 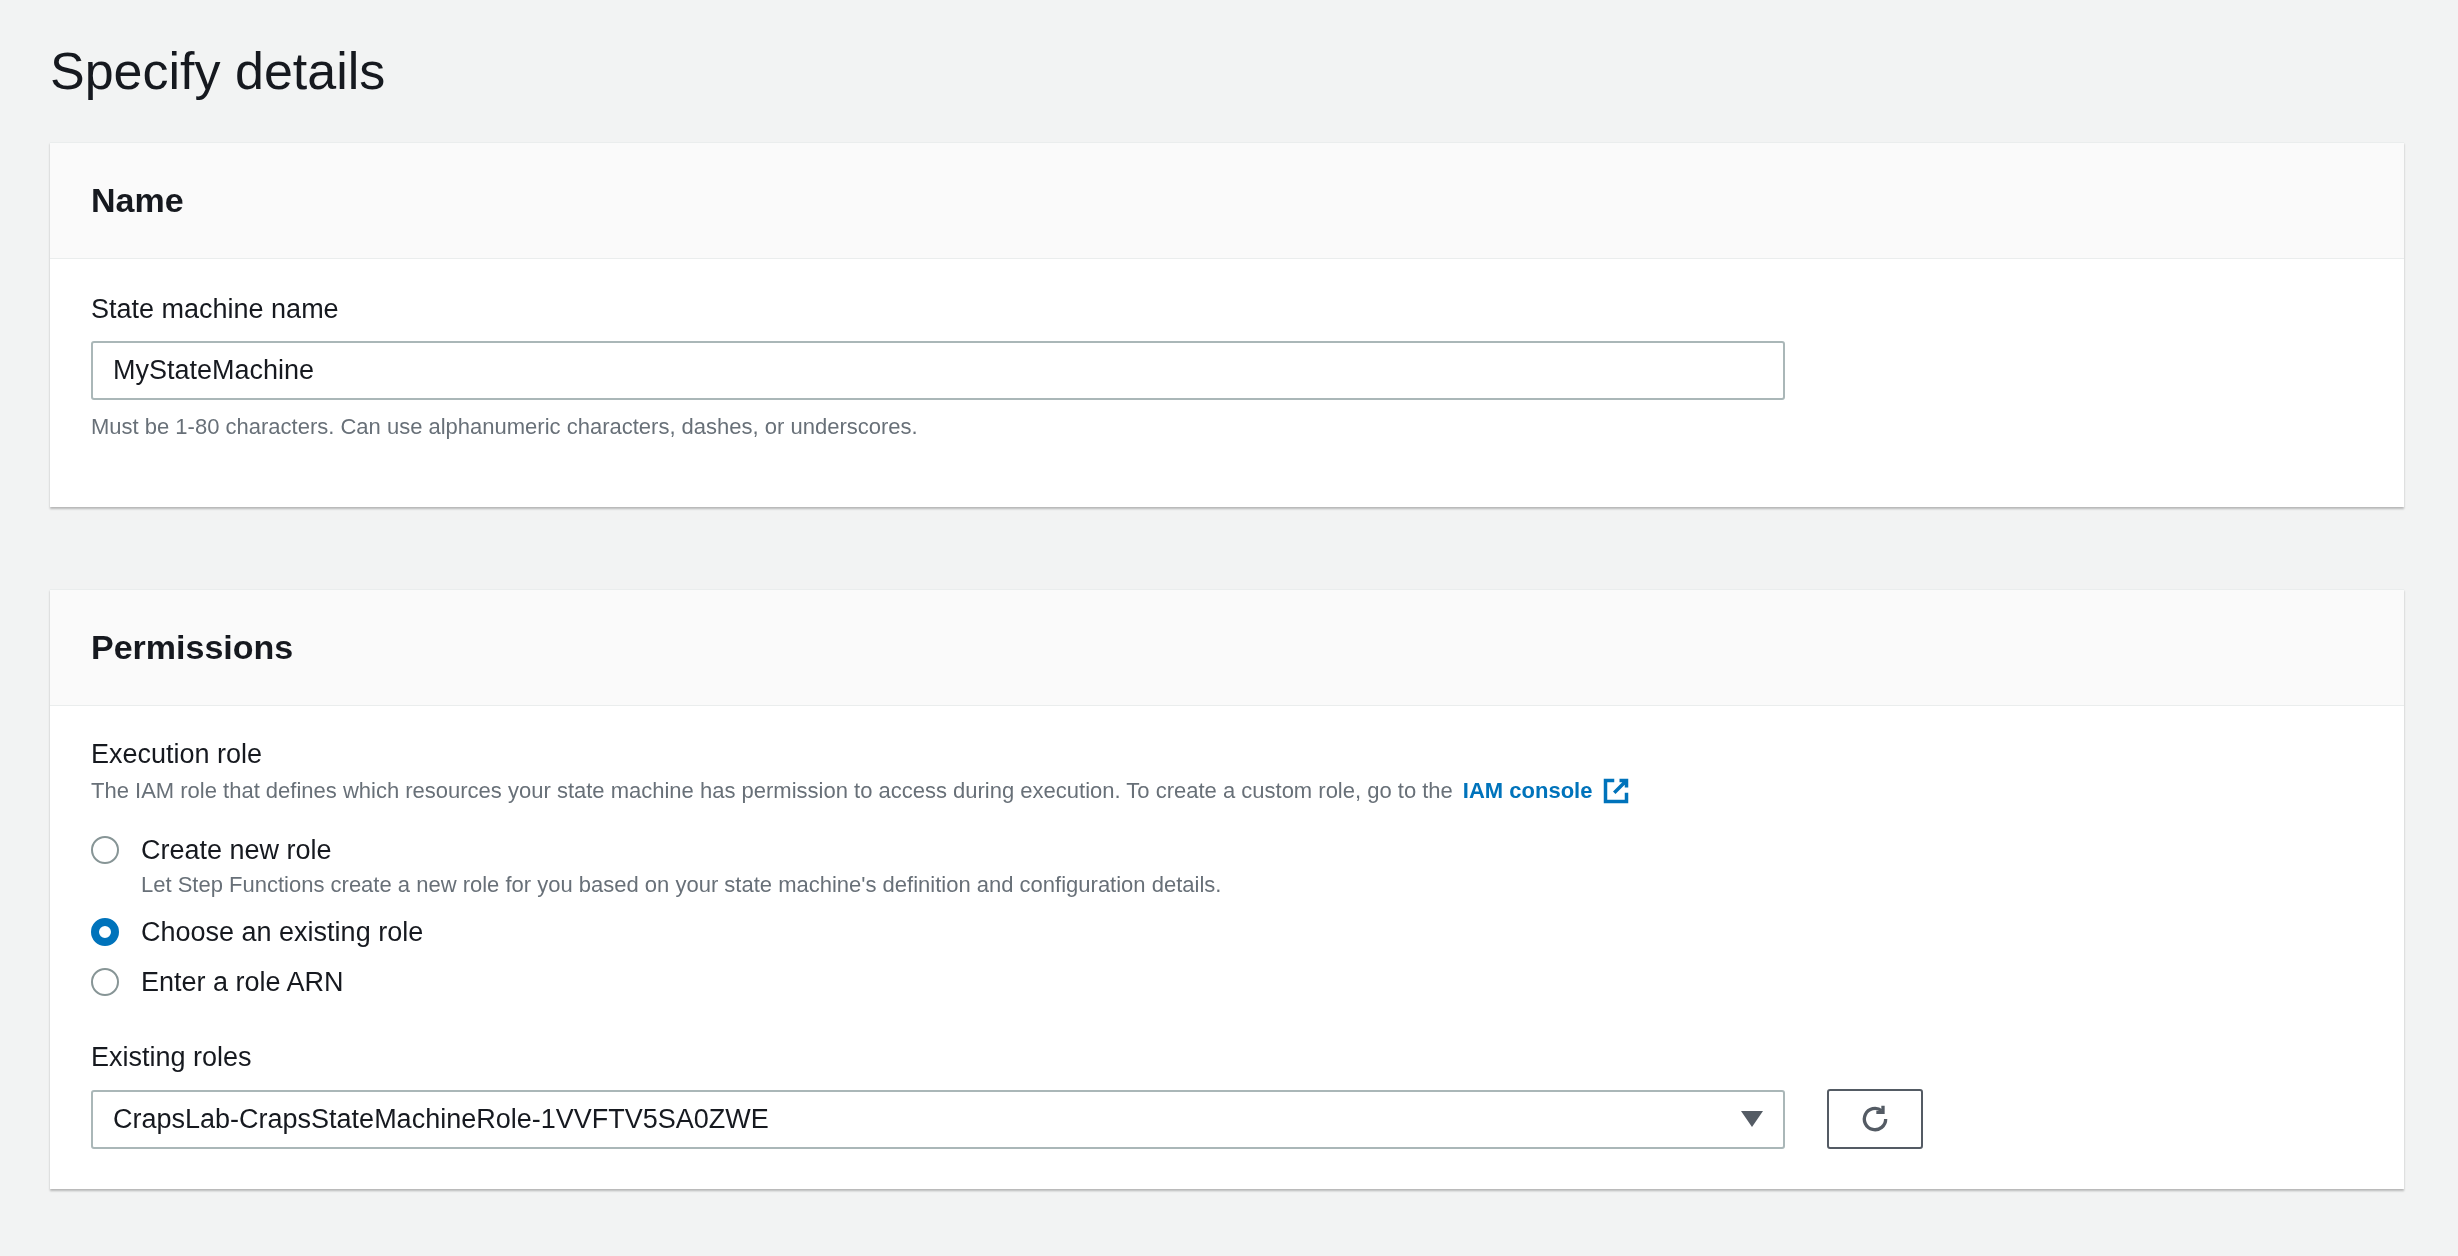 I want to click on page-title: Specify details, so click(x=218, y=71).